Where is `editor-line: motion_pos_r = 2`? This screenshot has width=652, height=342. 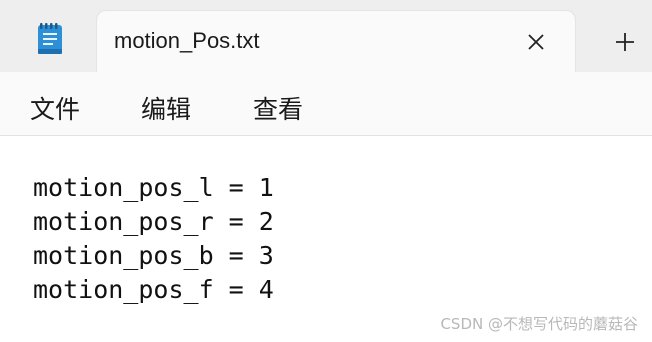
editor-line: motion_pos_r = 2 is located at coordinates (153, 221).